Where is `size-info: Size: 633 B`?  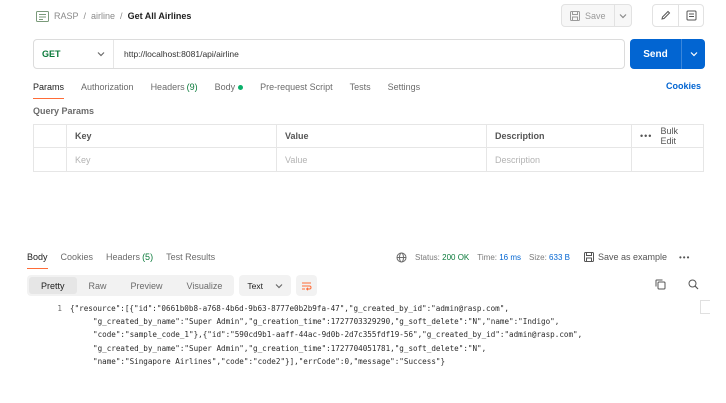
size-info: Size: 633 B is located at coordinates (549, 257).